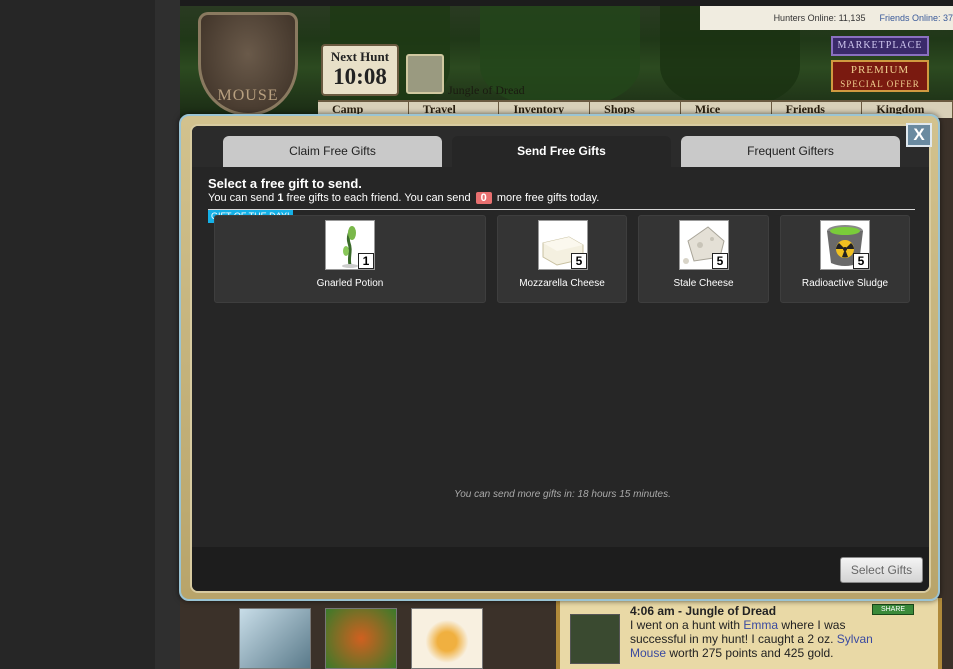 This screenshot has height=669, width=953. Describe the element at coordinates (561, 151) in the screenshot. I see `tab-send-free-gifts: Send Free Gifts` at that location.